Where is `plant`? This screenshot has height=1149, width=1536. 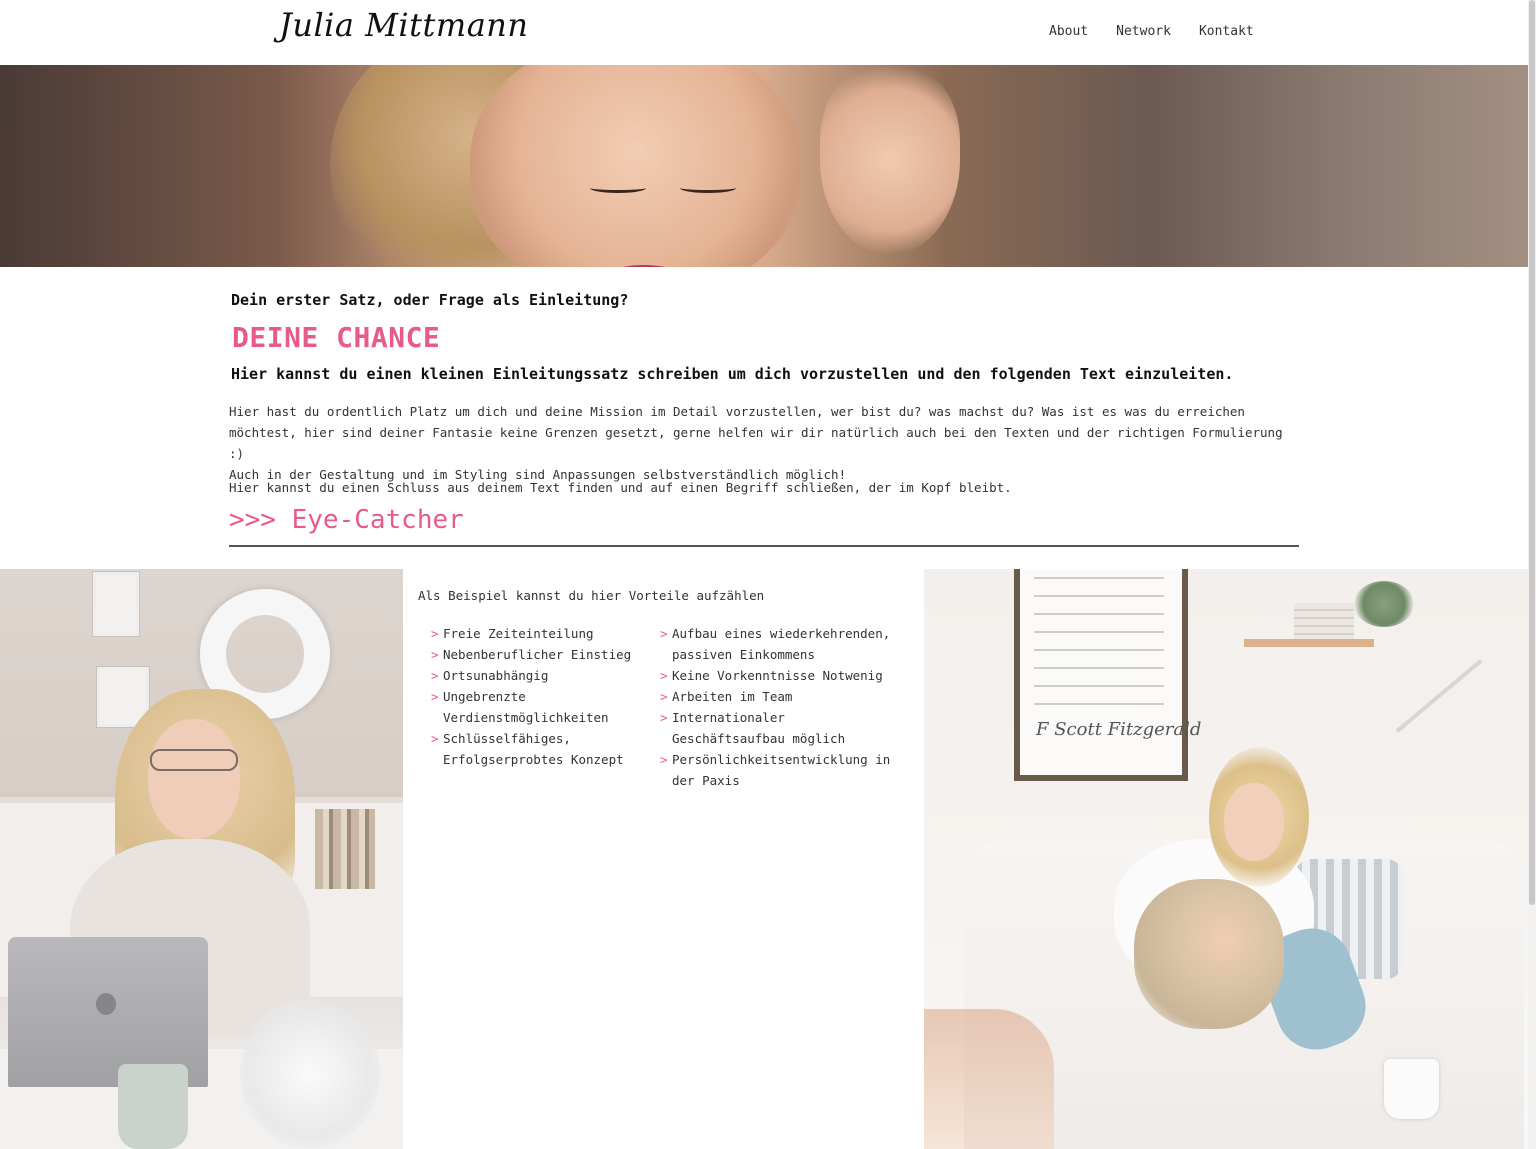
plant is located at coordinates (1384, 604).